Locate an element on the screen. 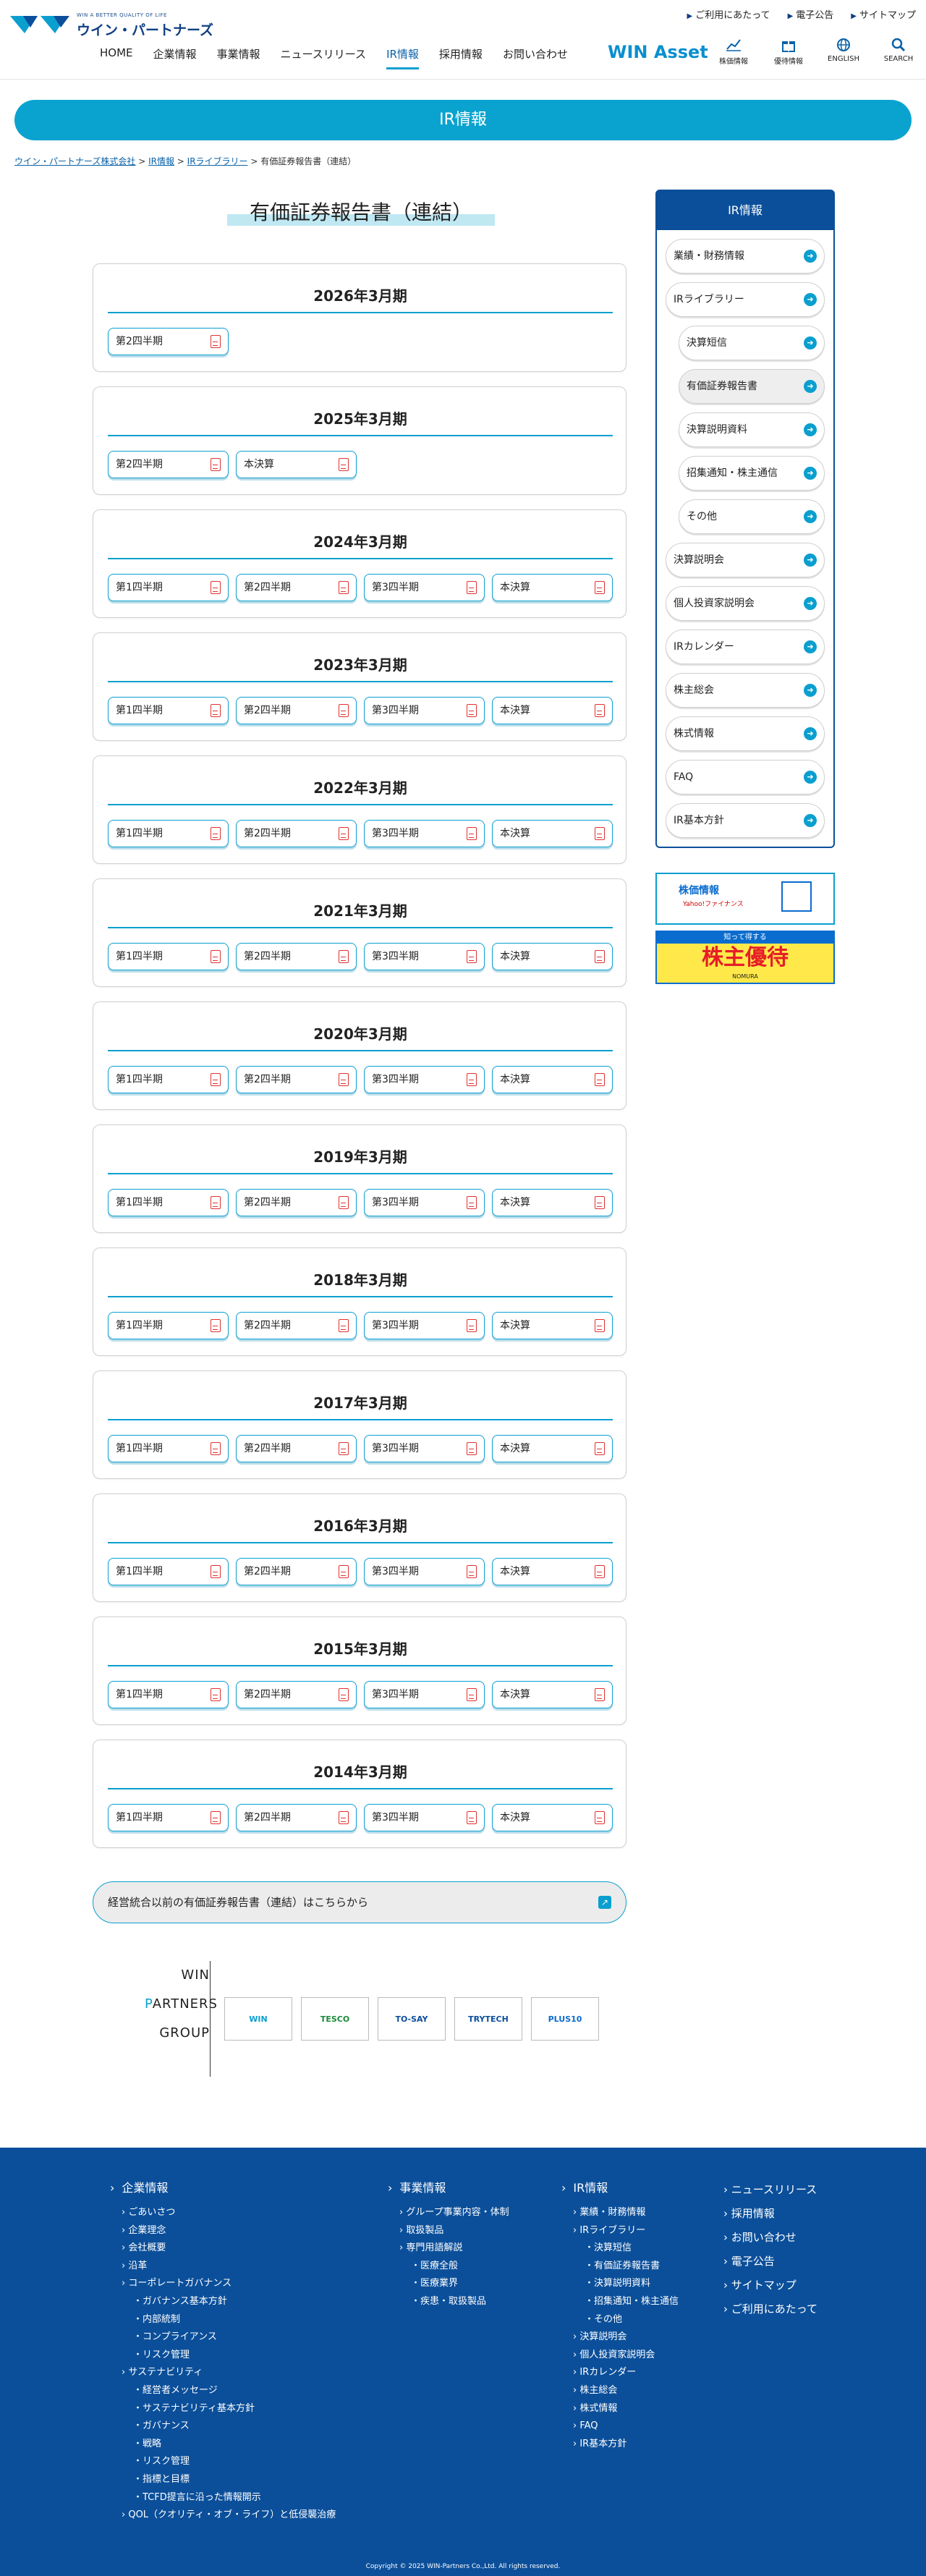 The height and width of the screenshot is (2576, 926). sidebar-item: 株主総会 ➜ is located at coordinates (745, 690).